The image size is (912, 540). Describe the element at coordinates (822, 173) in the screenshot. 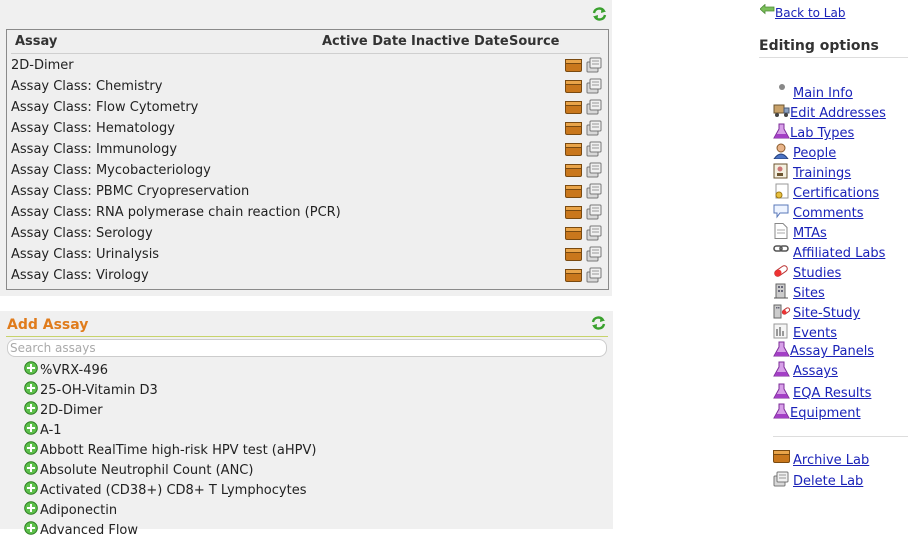

I see `editing-option-label: Trainings` at that location.